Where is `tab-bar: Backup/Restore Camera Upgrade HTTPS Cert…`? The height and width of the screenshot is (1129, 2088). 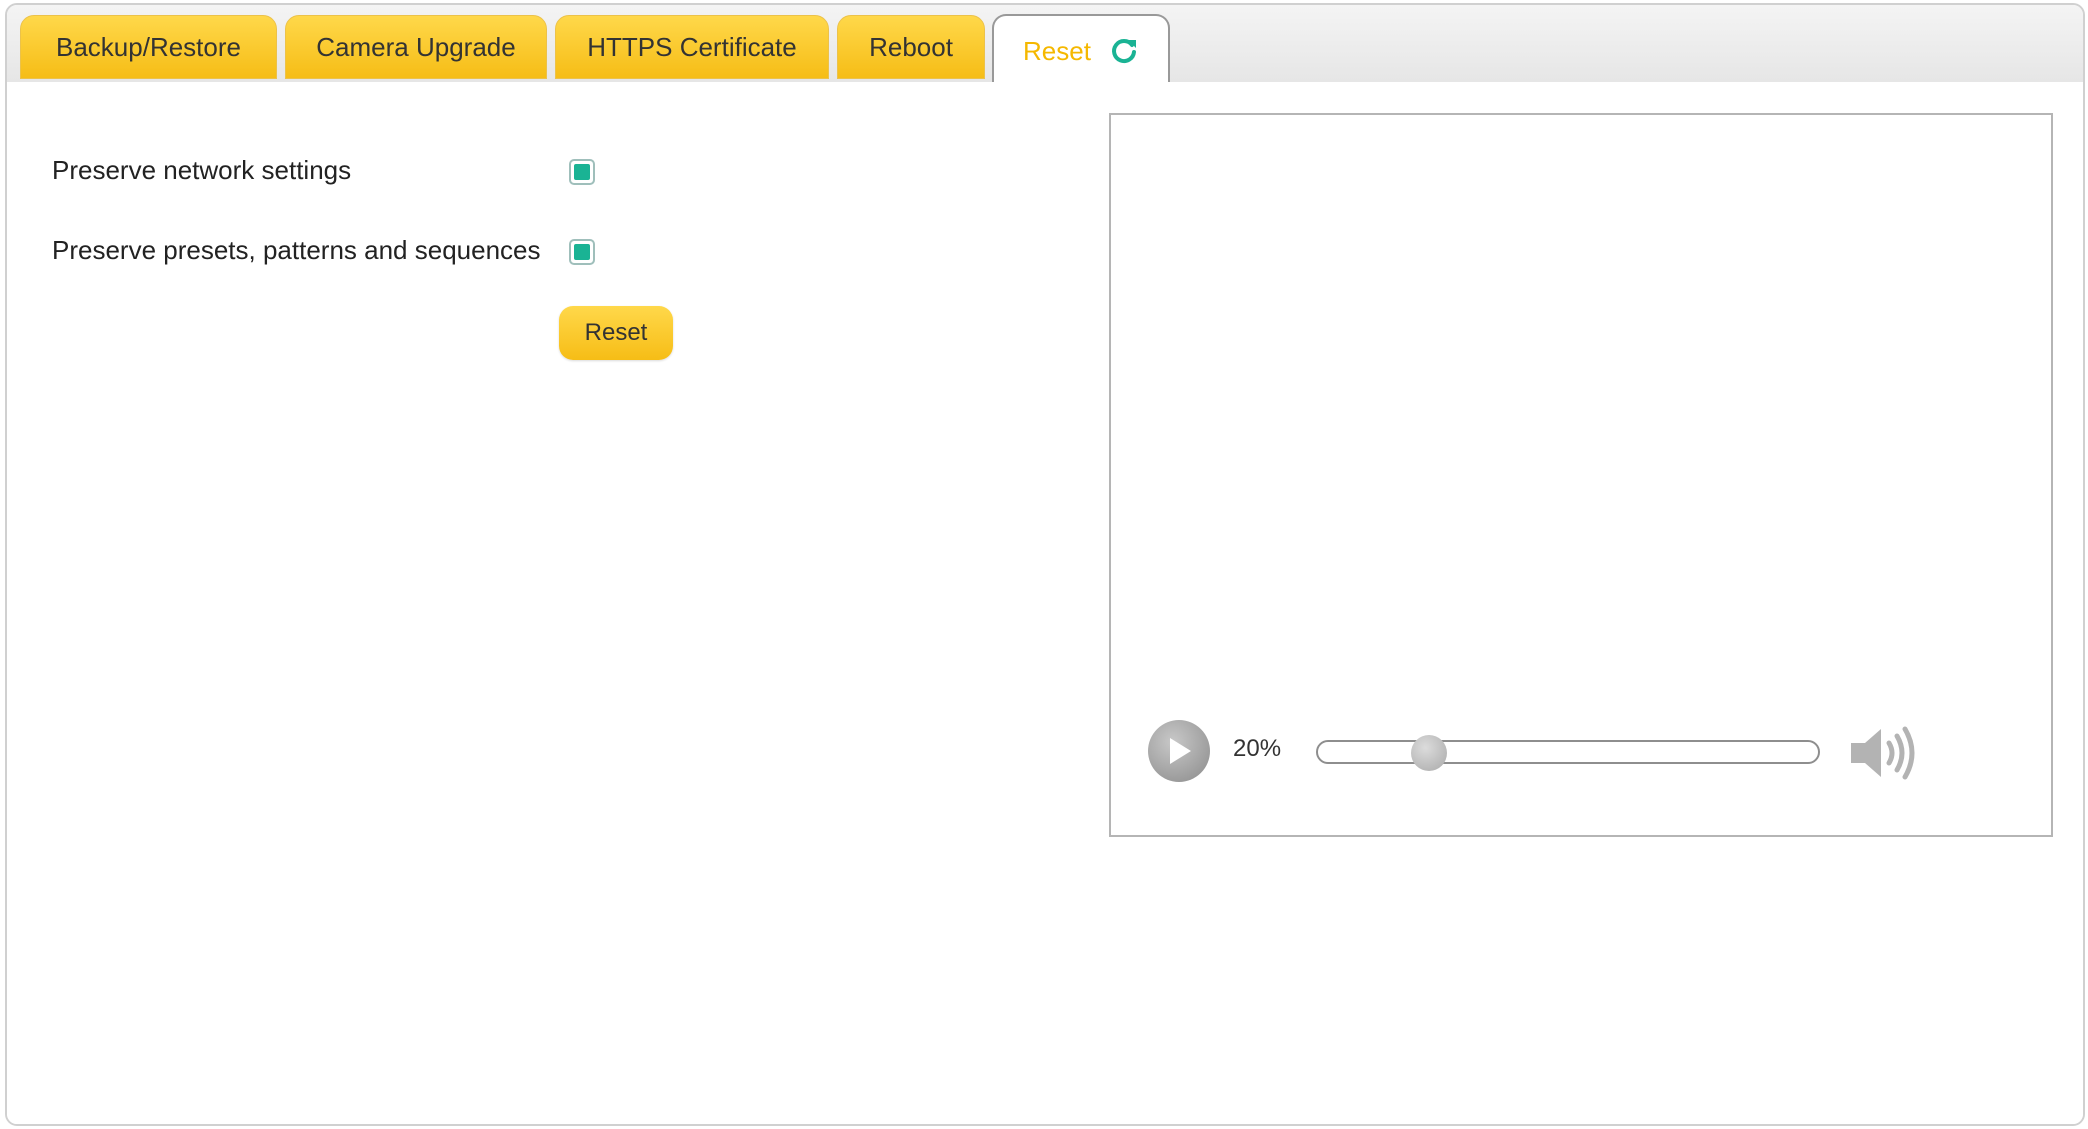 tab-bar: Backup/Restore Camera Upgrade HTTPS Cert… is located at coordinates (1045, 45).